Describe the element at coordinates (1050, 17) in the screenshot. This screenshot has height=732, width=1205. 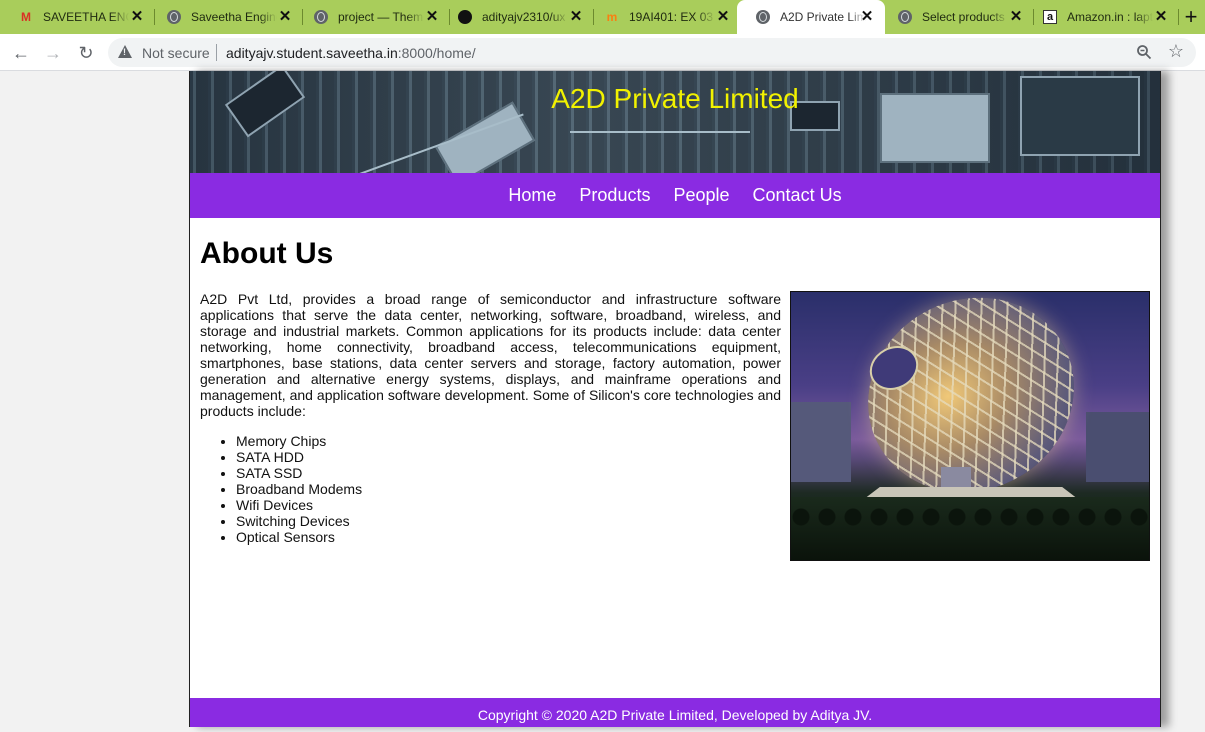
I see `amazon-icon: a` at that location.